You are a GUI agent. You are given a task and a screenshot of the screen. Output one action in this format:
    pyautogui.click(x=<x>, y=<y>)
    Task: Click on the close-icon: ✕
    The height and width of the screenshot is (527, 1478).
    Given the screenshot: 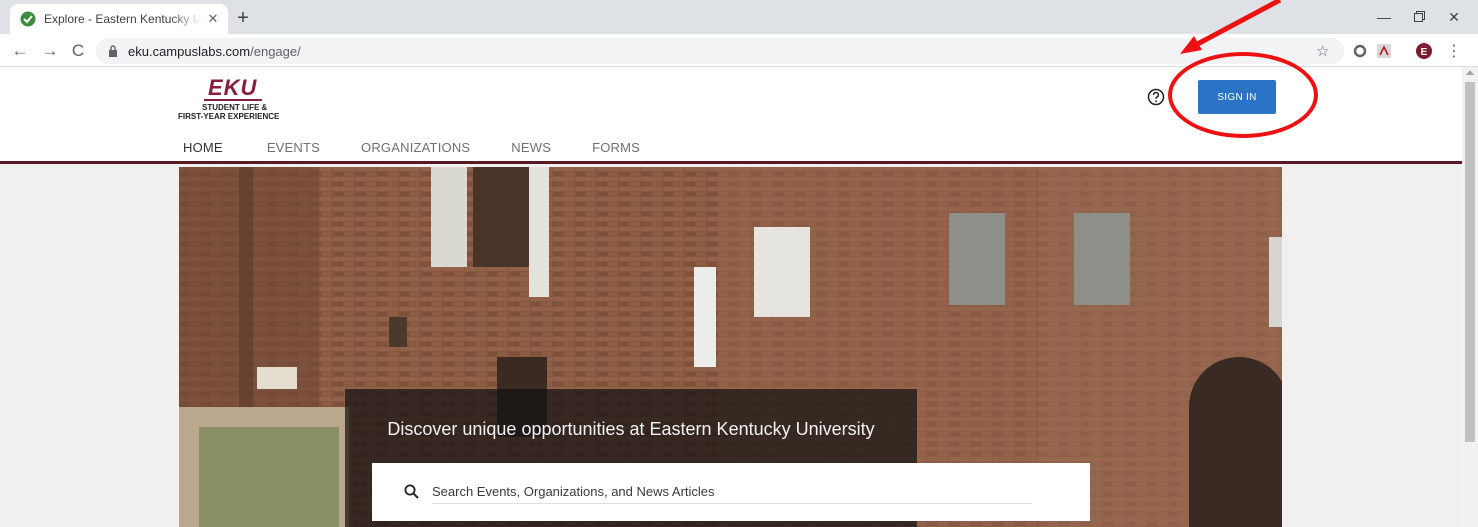 What is the action you would take?
    pyautogui.click(x=1454, y=17)
    